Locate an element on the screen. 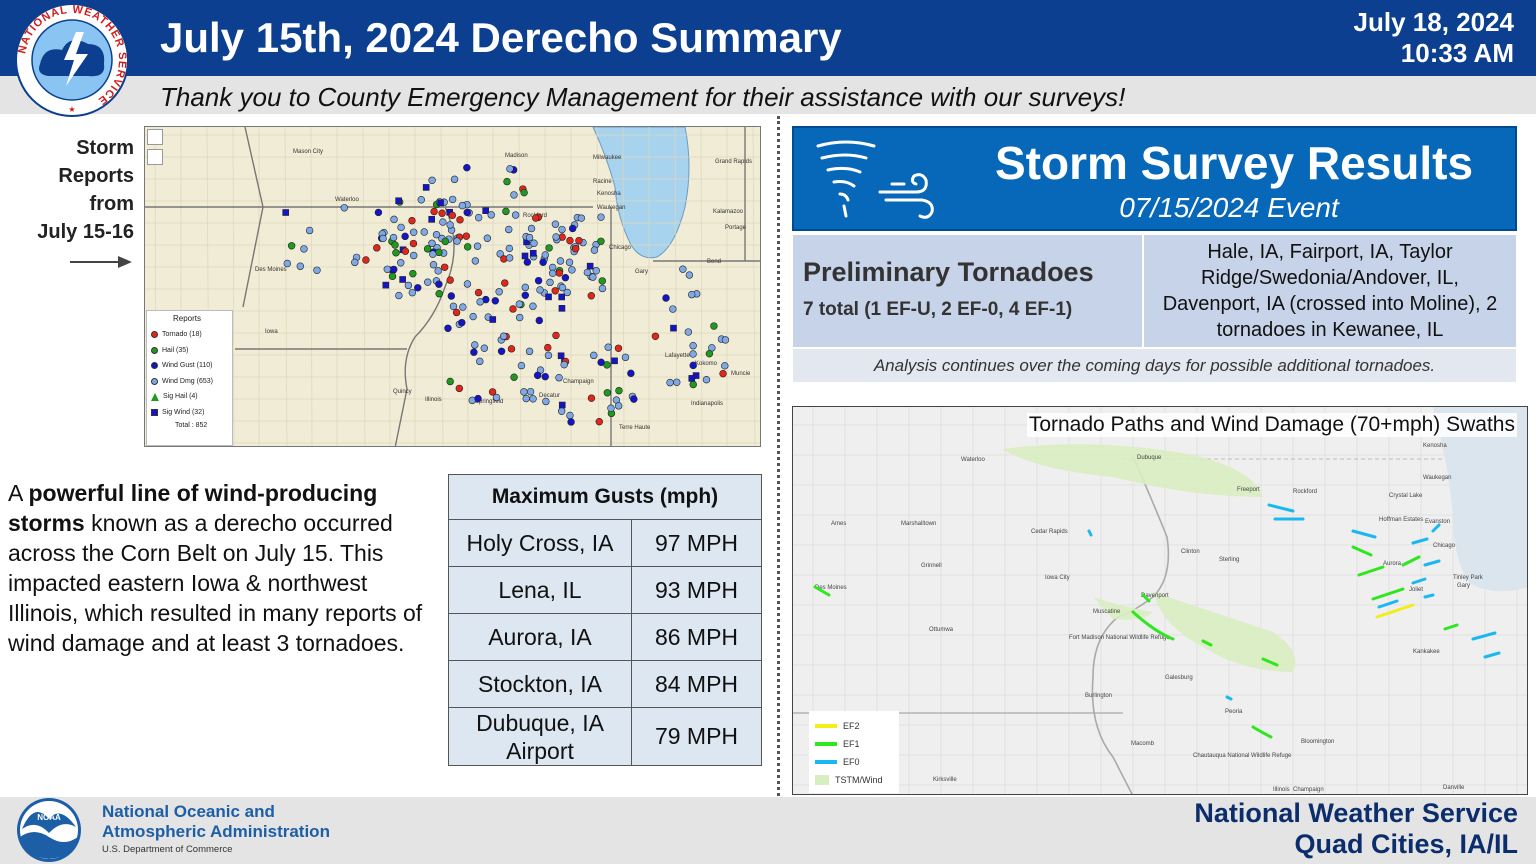 The image size is (1536, 864). map-label: Rockford is located at coordinates (1305, 492).